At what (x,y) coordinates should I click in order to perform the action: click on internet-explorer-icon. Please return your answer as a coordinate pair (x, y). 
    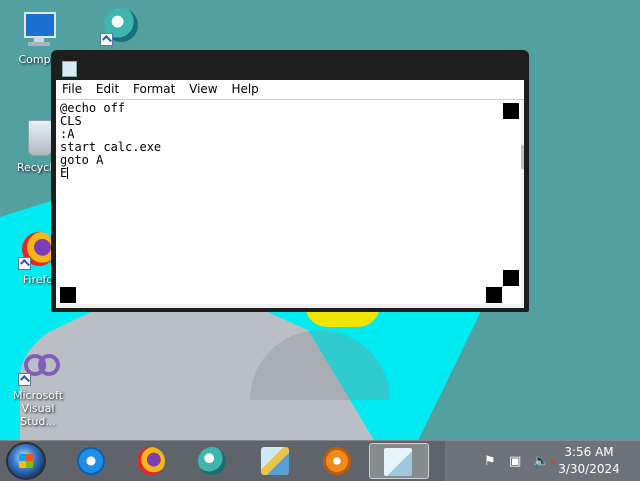
    Looking at the image, I should click on (91, 461).